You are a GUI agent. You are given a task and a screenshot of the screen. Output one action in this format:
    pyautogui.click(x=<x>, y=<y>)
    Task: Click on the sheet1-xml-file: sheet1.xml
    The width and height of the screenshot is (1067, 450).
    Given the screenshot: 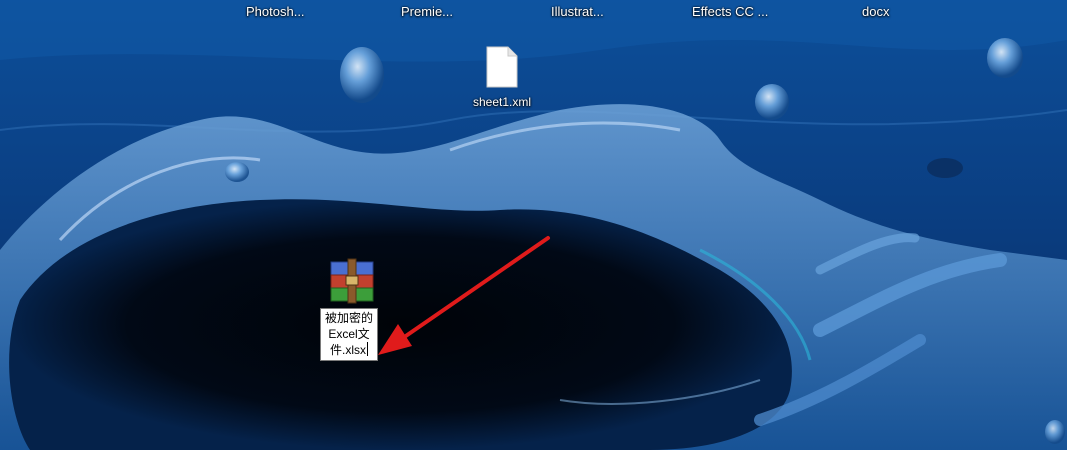 What is the action you would take?
    pyautogui.click(x=502, y=77)
    